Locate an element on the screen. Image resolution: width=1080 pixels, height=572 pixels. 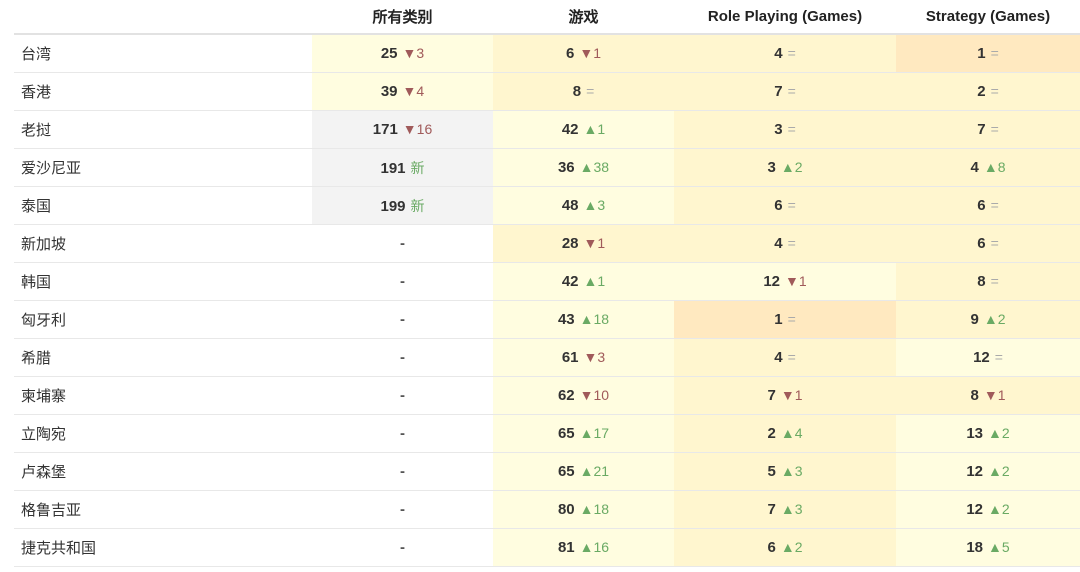
rank-cell-role-playing: 7 ▼1 is located at coordinates (785, 395).